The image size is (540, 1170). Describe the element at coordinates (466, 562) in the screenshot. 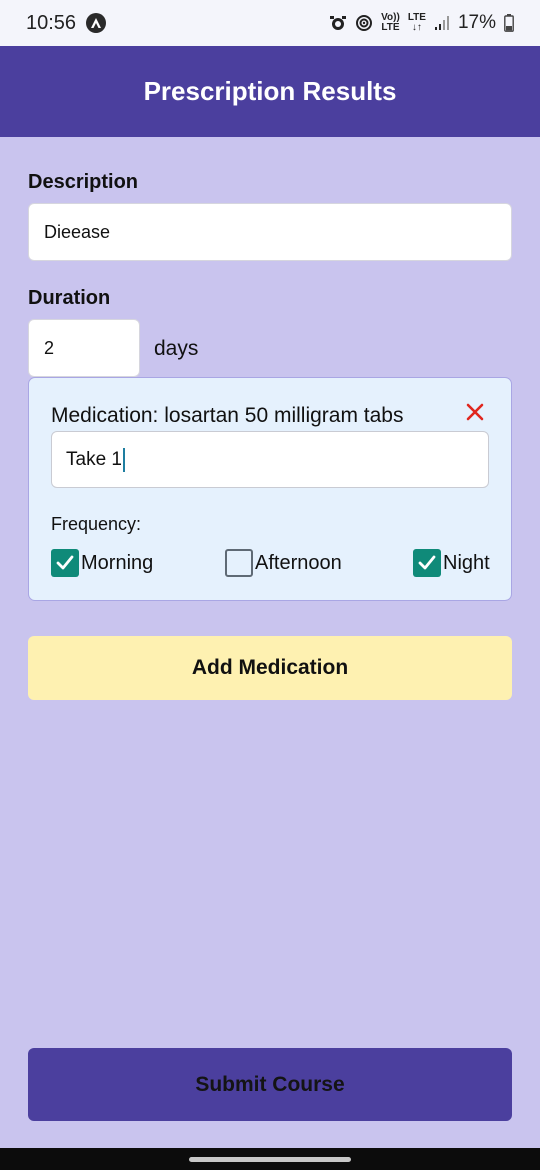

I see `night-label: Night` at that location.